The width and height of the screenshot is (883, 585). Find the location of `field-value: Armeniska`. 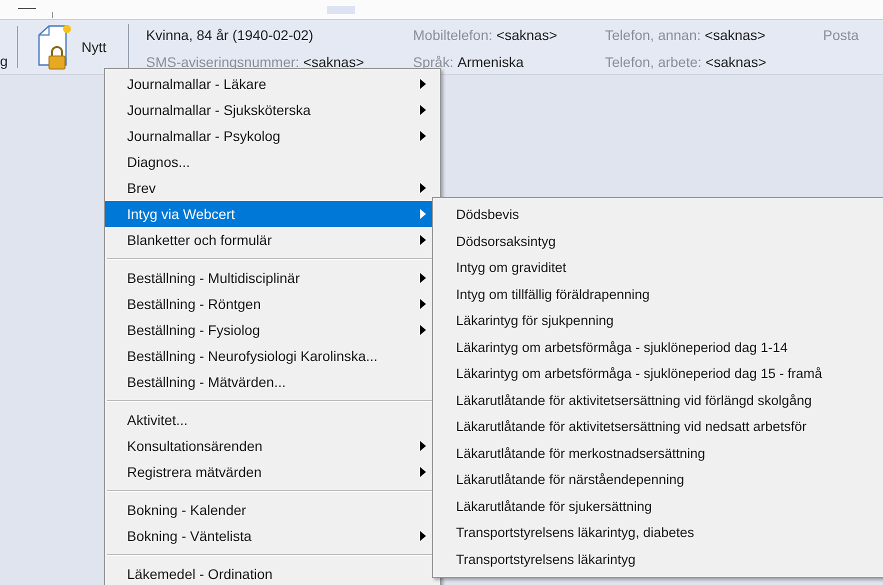

field-value: Armeniska is located at coordinates (490, 62).